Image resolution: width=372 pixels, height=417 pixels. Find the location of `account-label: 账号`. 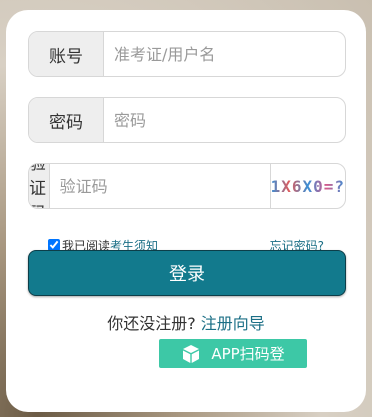

account-label: 账号 is located at coordinates (66, 54).